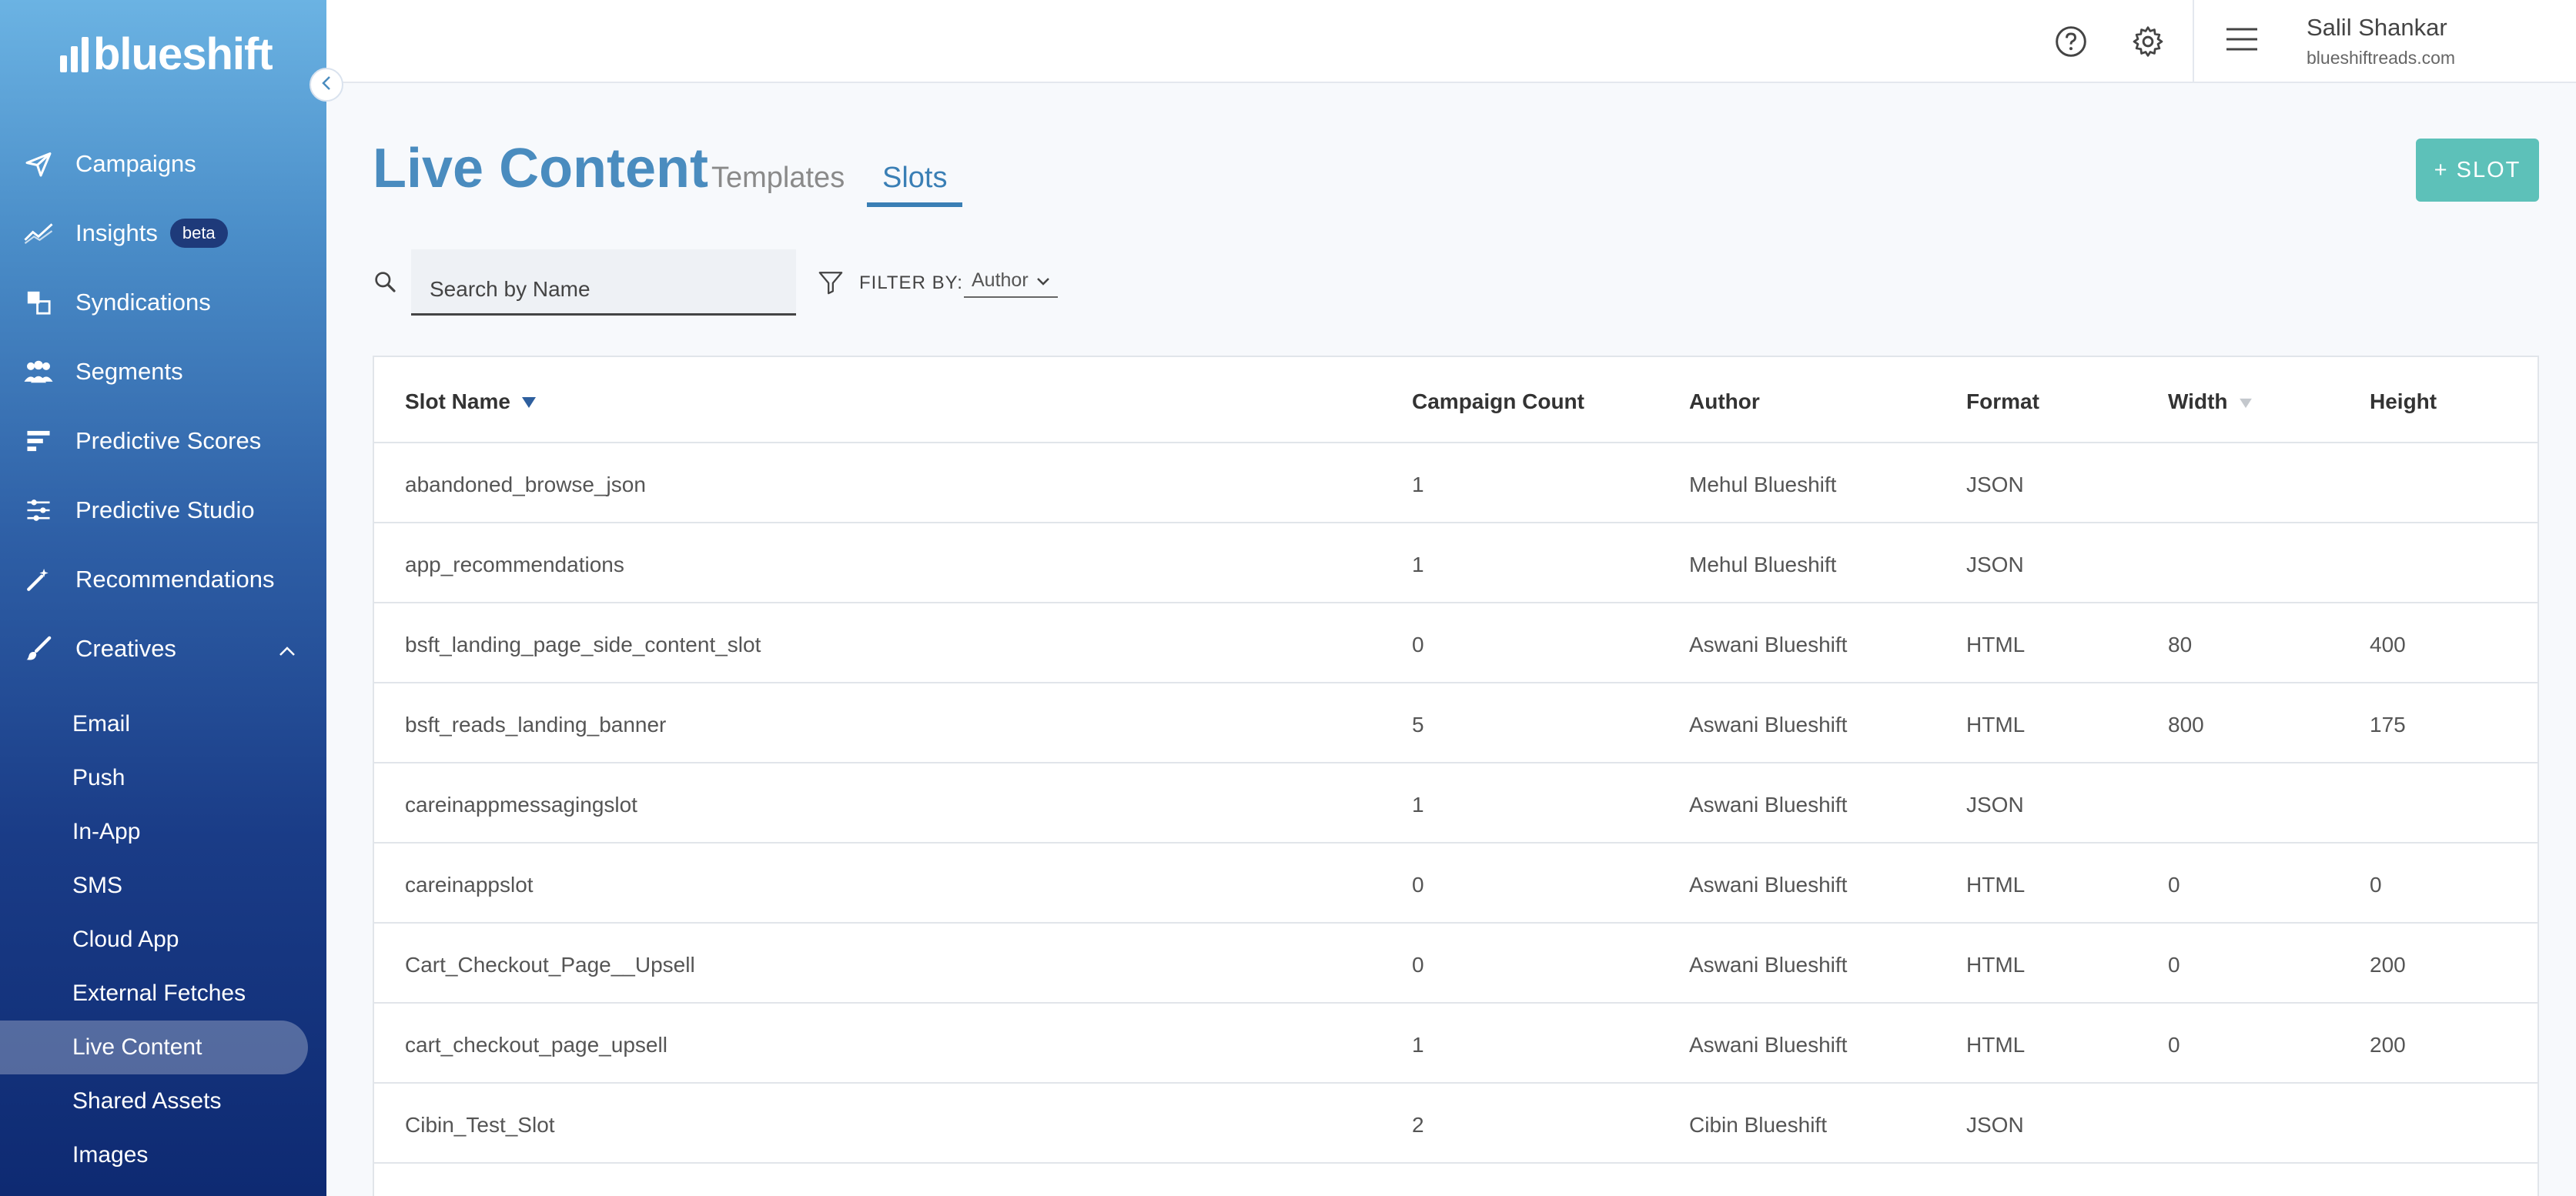  Describe the element at coordinates (154, 1155) in the screenshot. I see `subnav-item-images: Images` at that location.